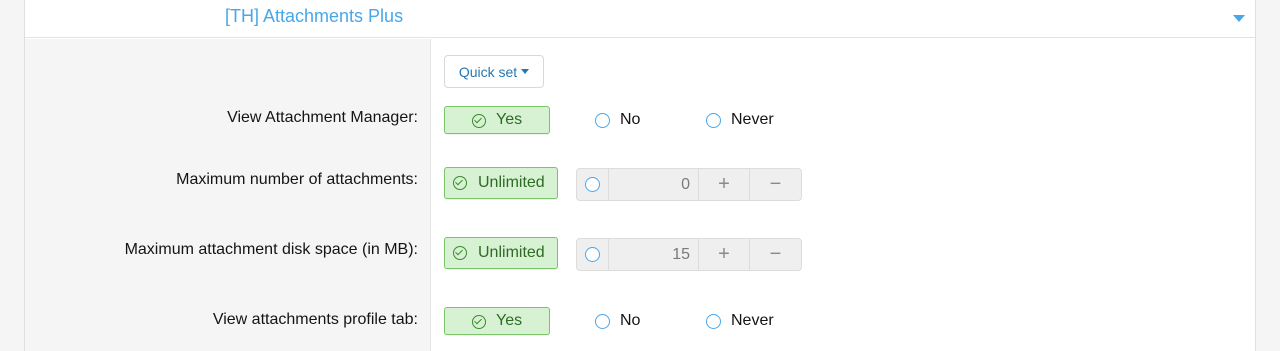  I want to click on chevron-down-icon, so click(1239, 18).